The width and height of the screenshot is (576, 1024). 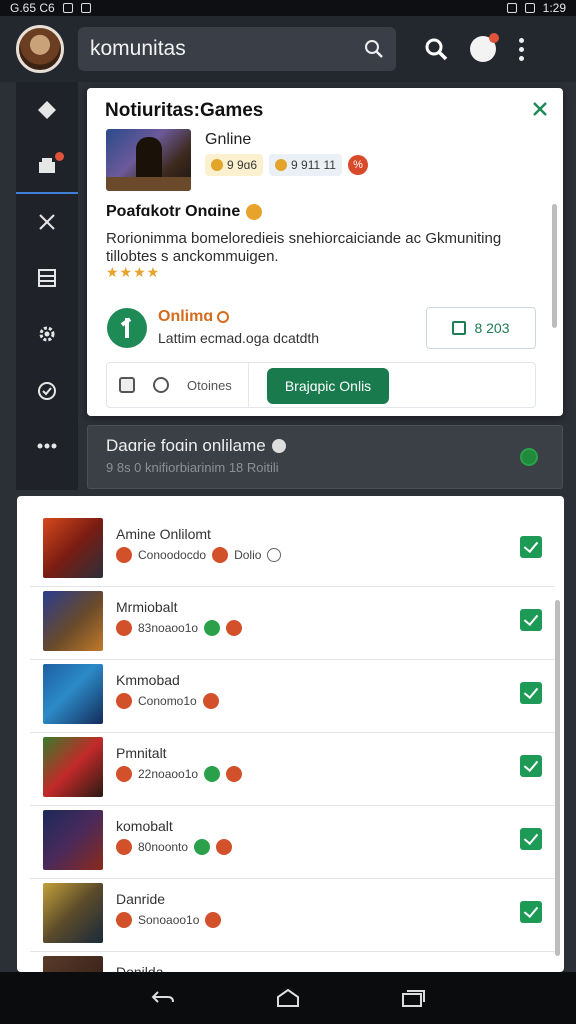 What do you see at coordinates (374, 49) in the screenshot?
I see `search-icon` at bounding box center [374, 49].